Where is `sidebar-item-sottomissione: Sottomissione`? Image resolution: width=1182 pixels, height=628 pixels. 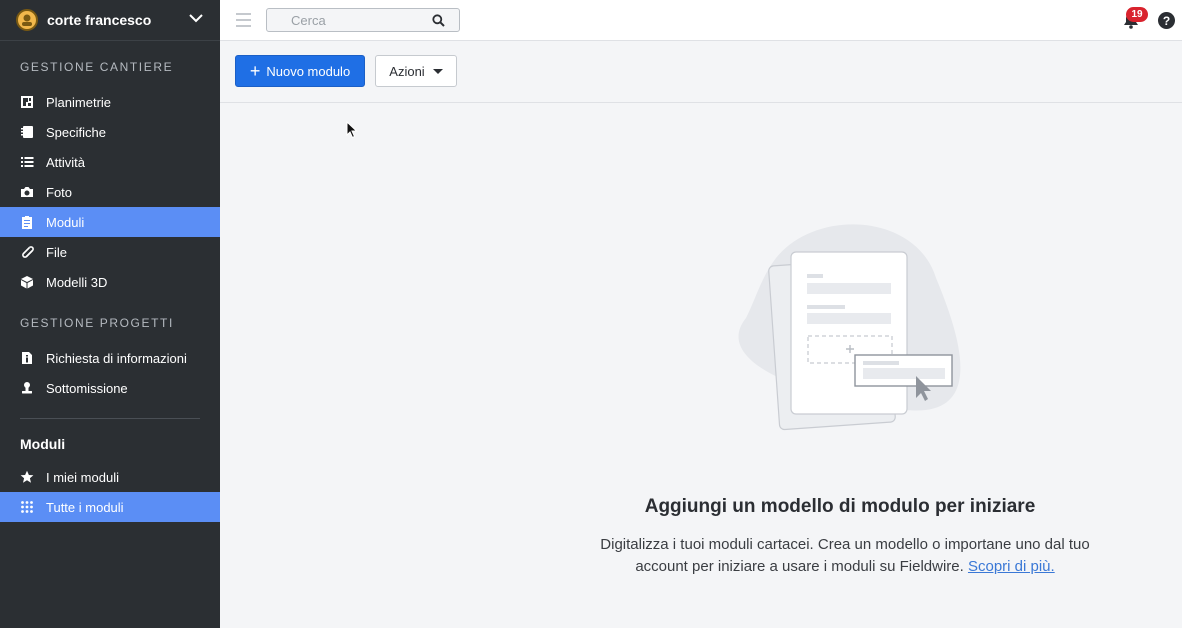
sidebar-item-sottomissione: Sottomissione is located at coordinates (110, 388).